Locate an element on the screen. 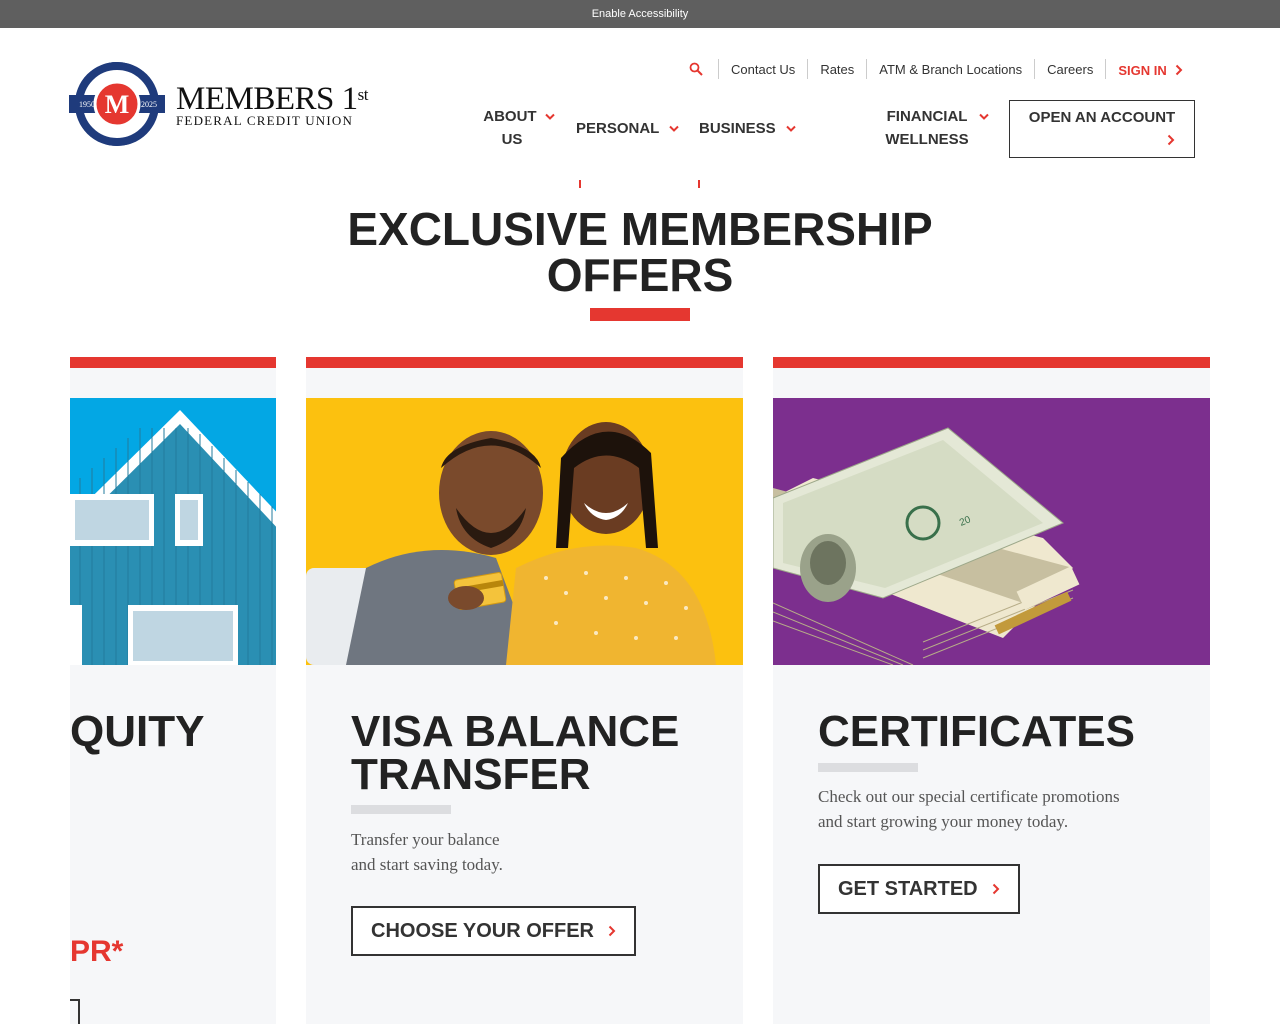 Image resolution: width=1280 pixels, height=1024 pixels. house-image is located at coordinates (173, 531).